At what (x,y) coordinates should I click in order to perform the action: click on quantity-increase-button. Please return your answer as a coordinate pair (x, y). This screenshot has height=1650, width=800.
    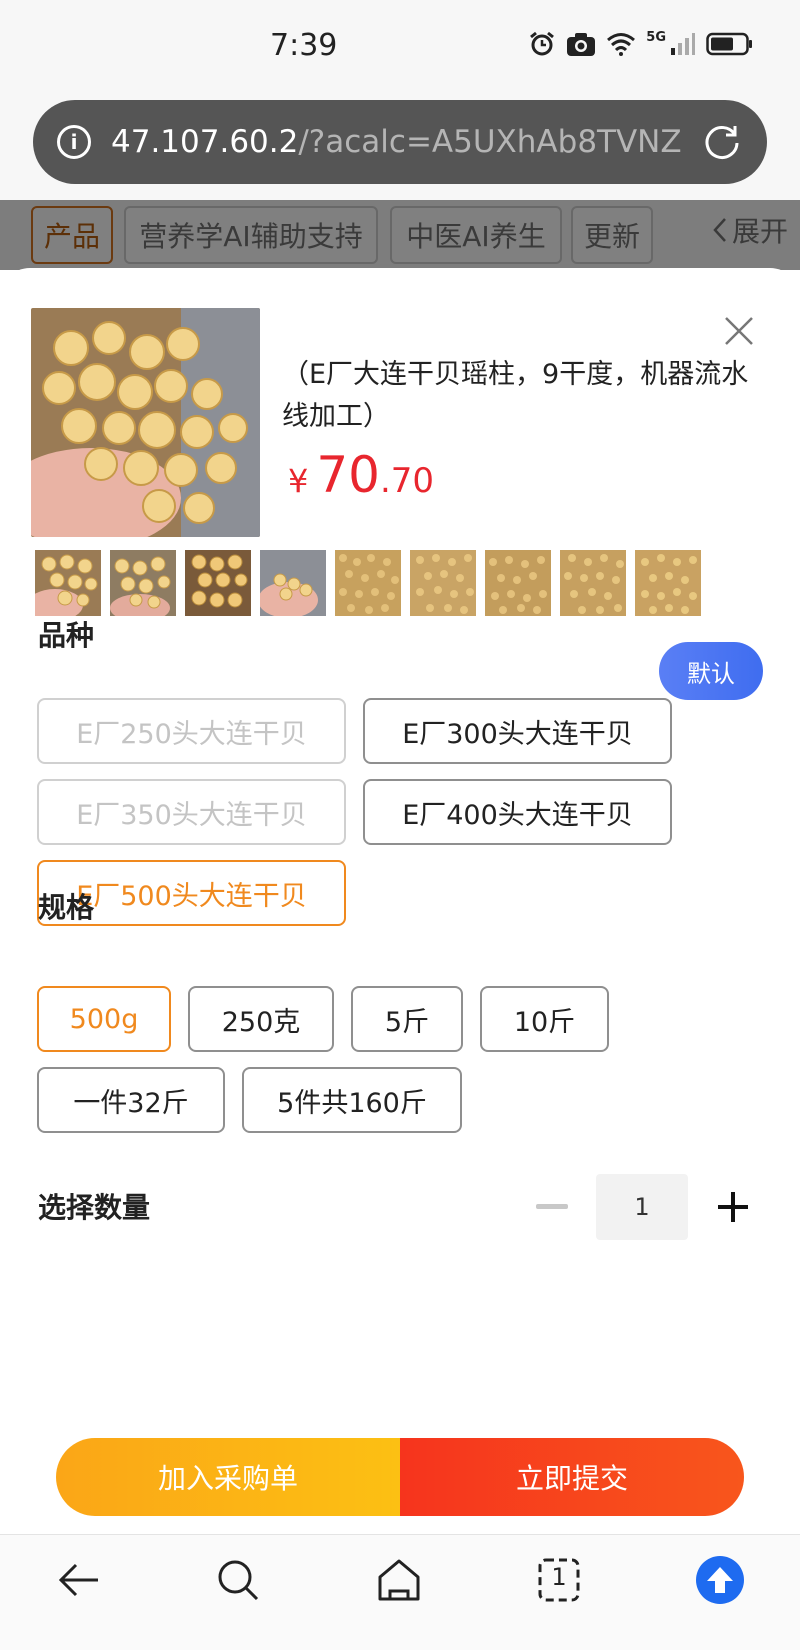
    Looking at the image, I should click on (733, 1207).